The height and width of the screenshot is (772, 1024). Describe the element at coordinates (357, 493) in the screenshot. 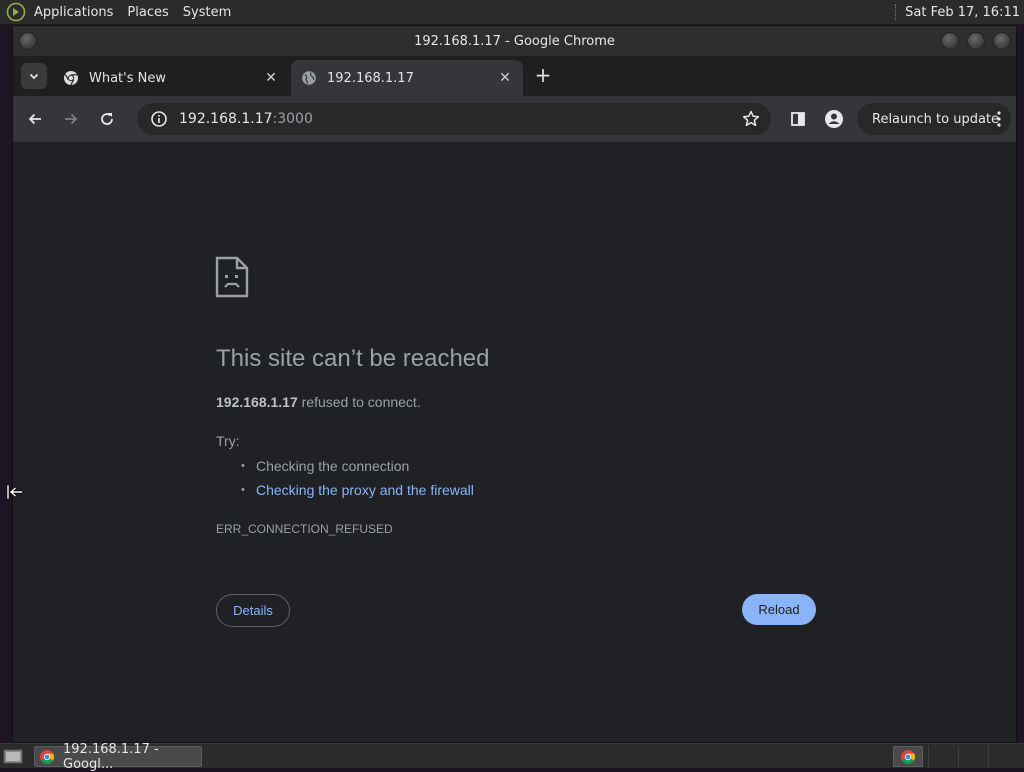

I see `suggestion-check-proxy-link: Checking the proxy and the firewall` at that location.